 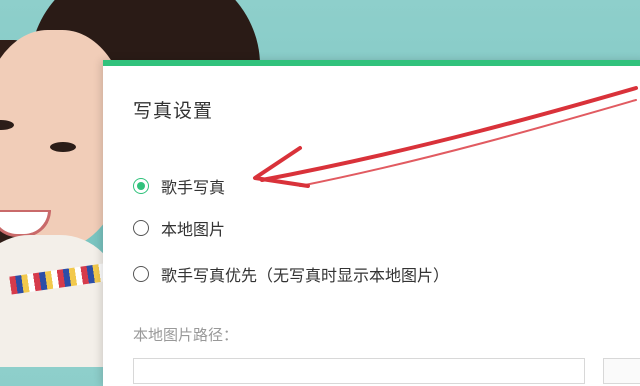 I want to click on option-local-image: 本地图片, so click(x=179, y=228).